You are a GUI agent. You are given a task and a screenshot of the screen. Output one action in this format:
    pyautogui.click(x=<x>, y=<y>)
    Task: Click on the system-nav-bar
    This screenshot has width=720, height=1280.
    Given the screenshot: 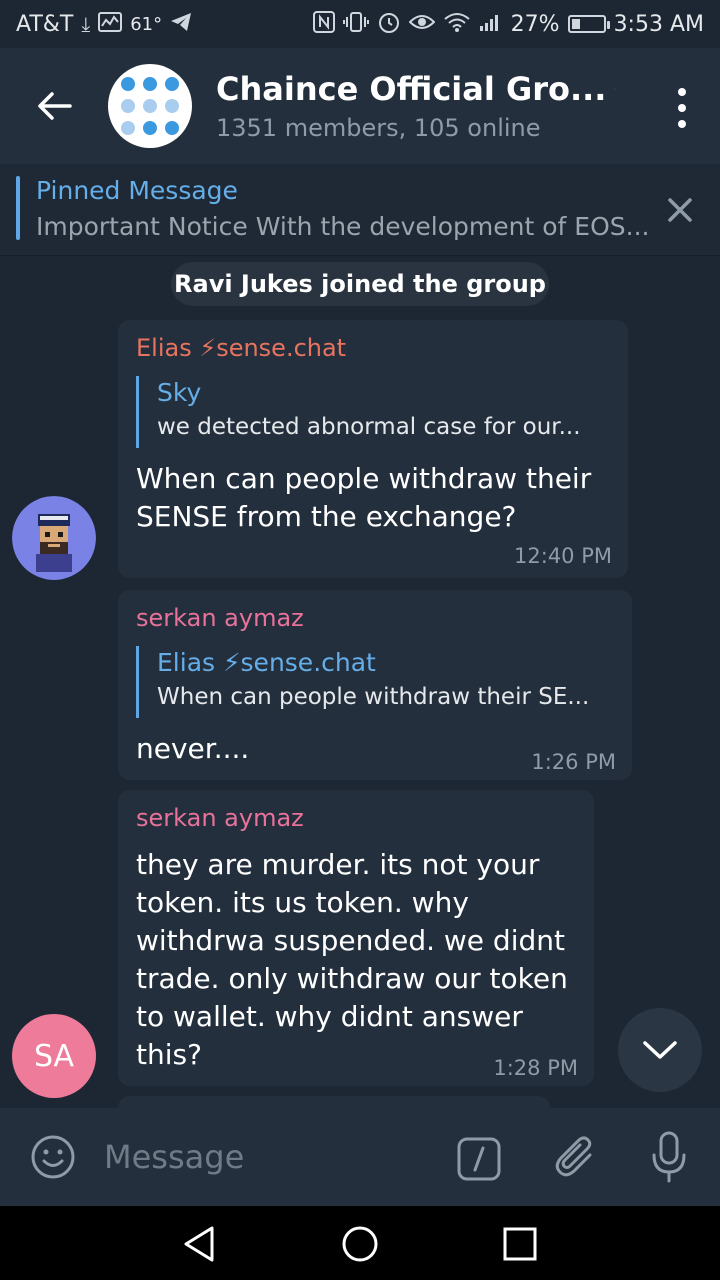 What is the action you would take?
    pyautogui.click(x=360, y=1243)
    